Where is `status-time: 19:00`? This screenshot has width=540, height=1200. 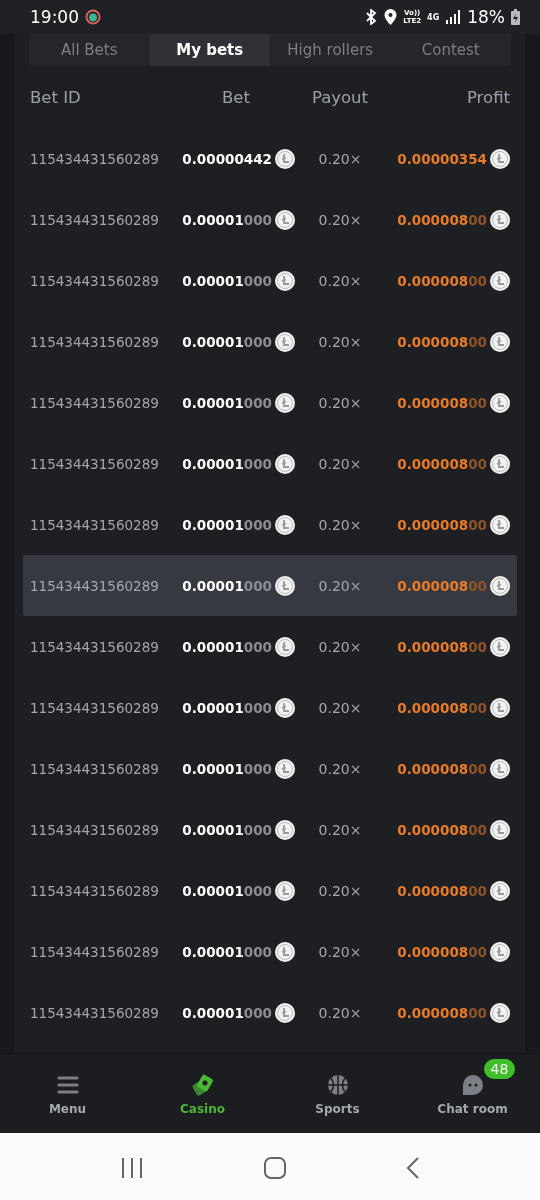 status-time: 19:00 is located at coordinates (54, 17).